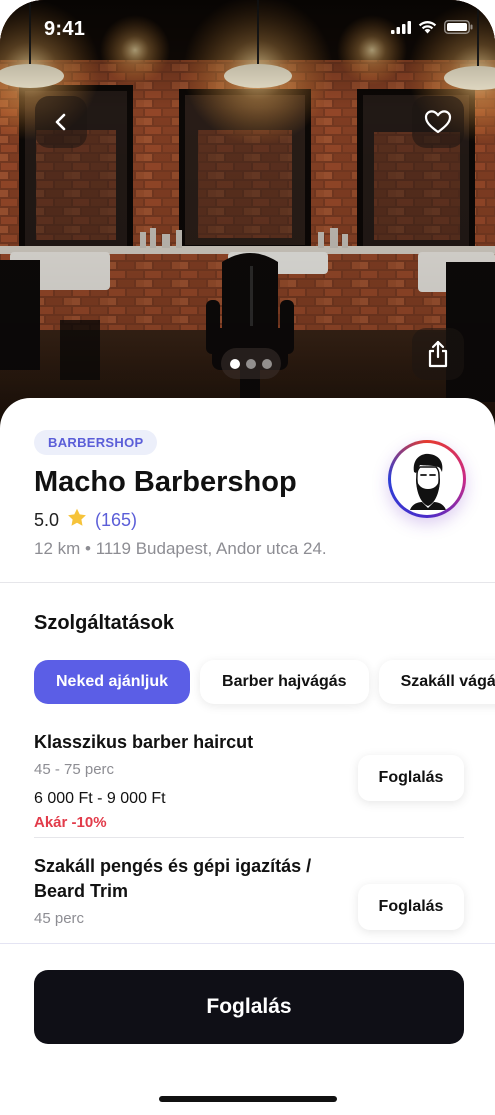 The width and height of the screenshot is (495, 1115). What do you see at coordinates (70, 822) in the screenshot?
I see `service-discount: Akár -10%` at bounding box center [70, 822].